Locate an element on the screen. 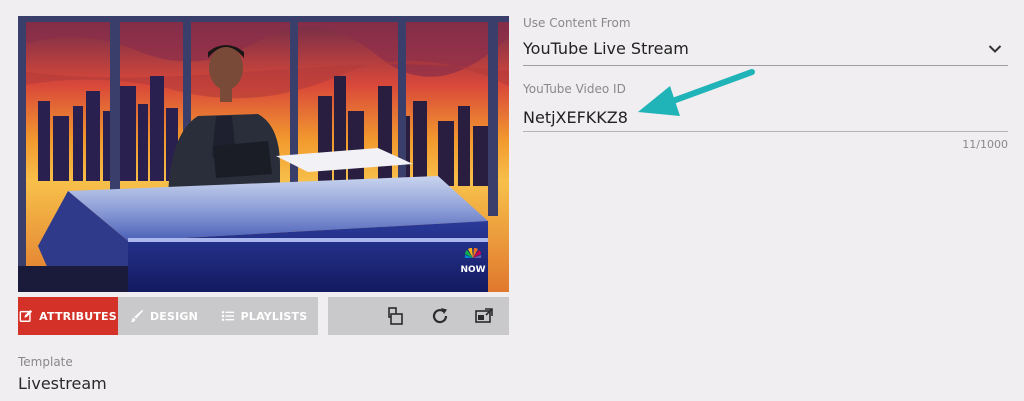 Image resolution: width=1024 pixels, height=401 pixels. tab-bar: ATTRIBUTES DESIGN PLAYLISTS is located at coordinates (168, 316).